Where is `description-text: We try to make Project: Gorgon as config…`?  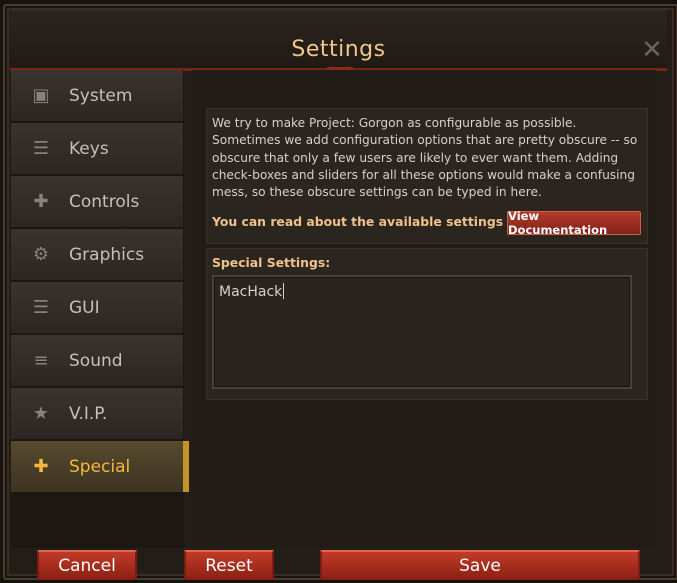 description-text: We try to make Project: Gorgon as config… is located at coordinates (425, 158).